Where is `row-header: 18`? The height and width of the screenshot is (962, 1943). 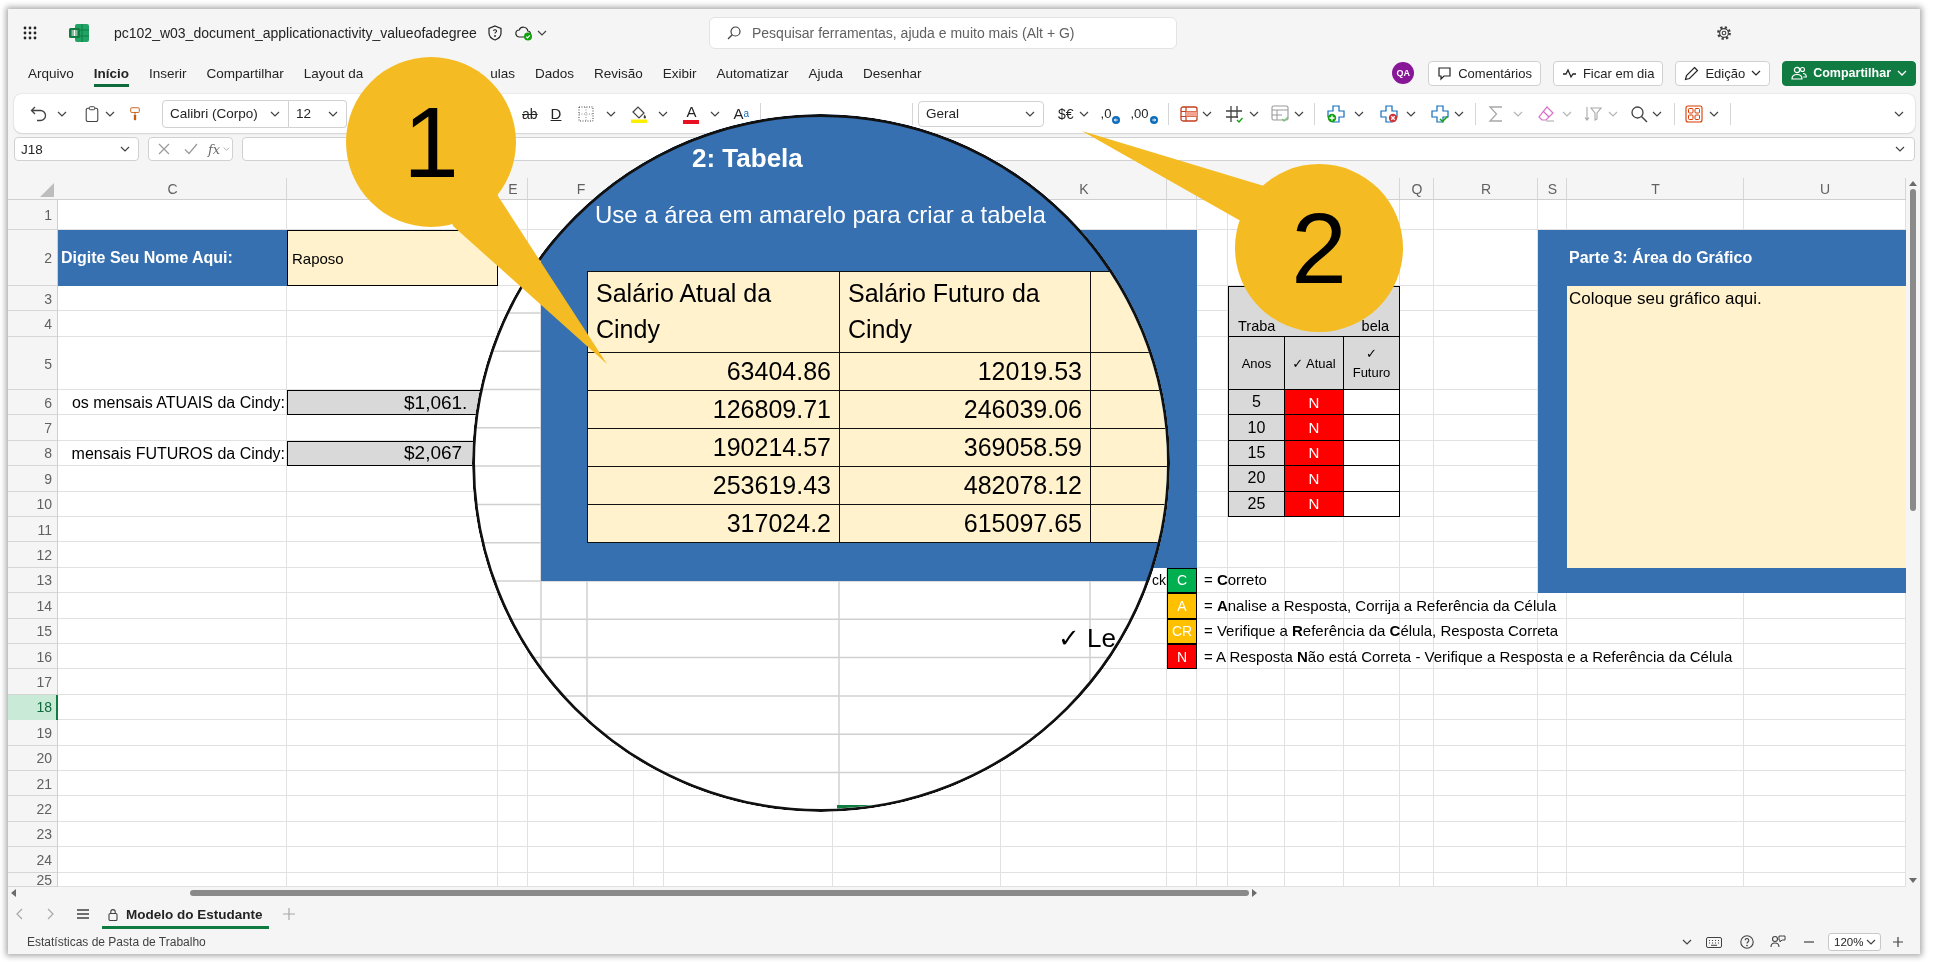
row-header: 18 is located at coordinates (33, 707).